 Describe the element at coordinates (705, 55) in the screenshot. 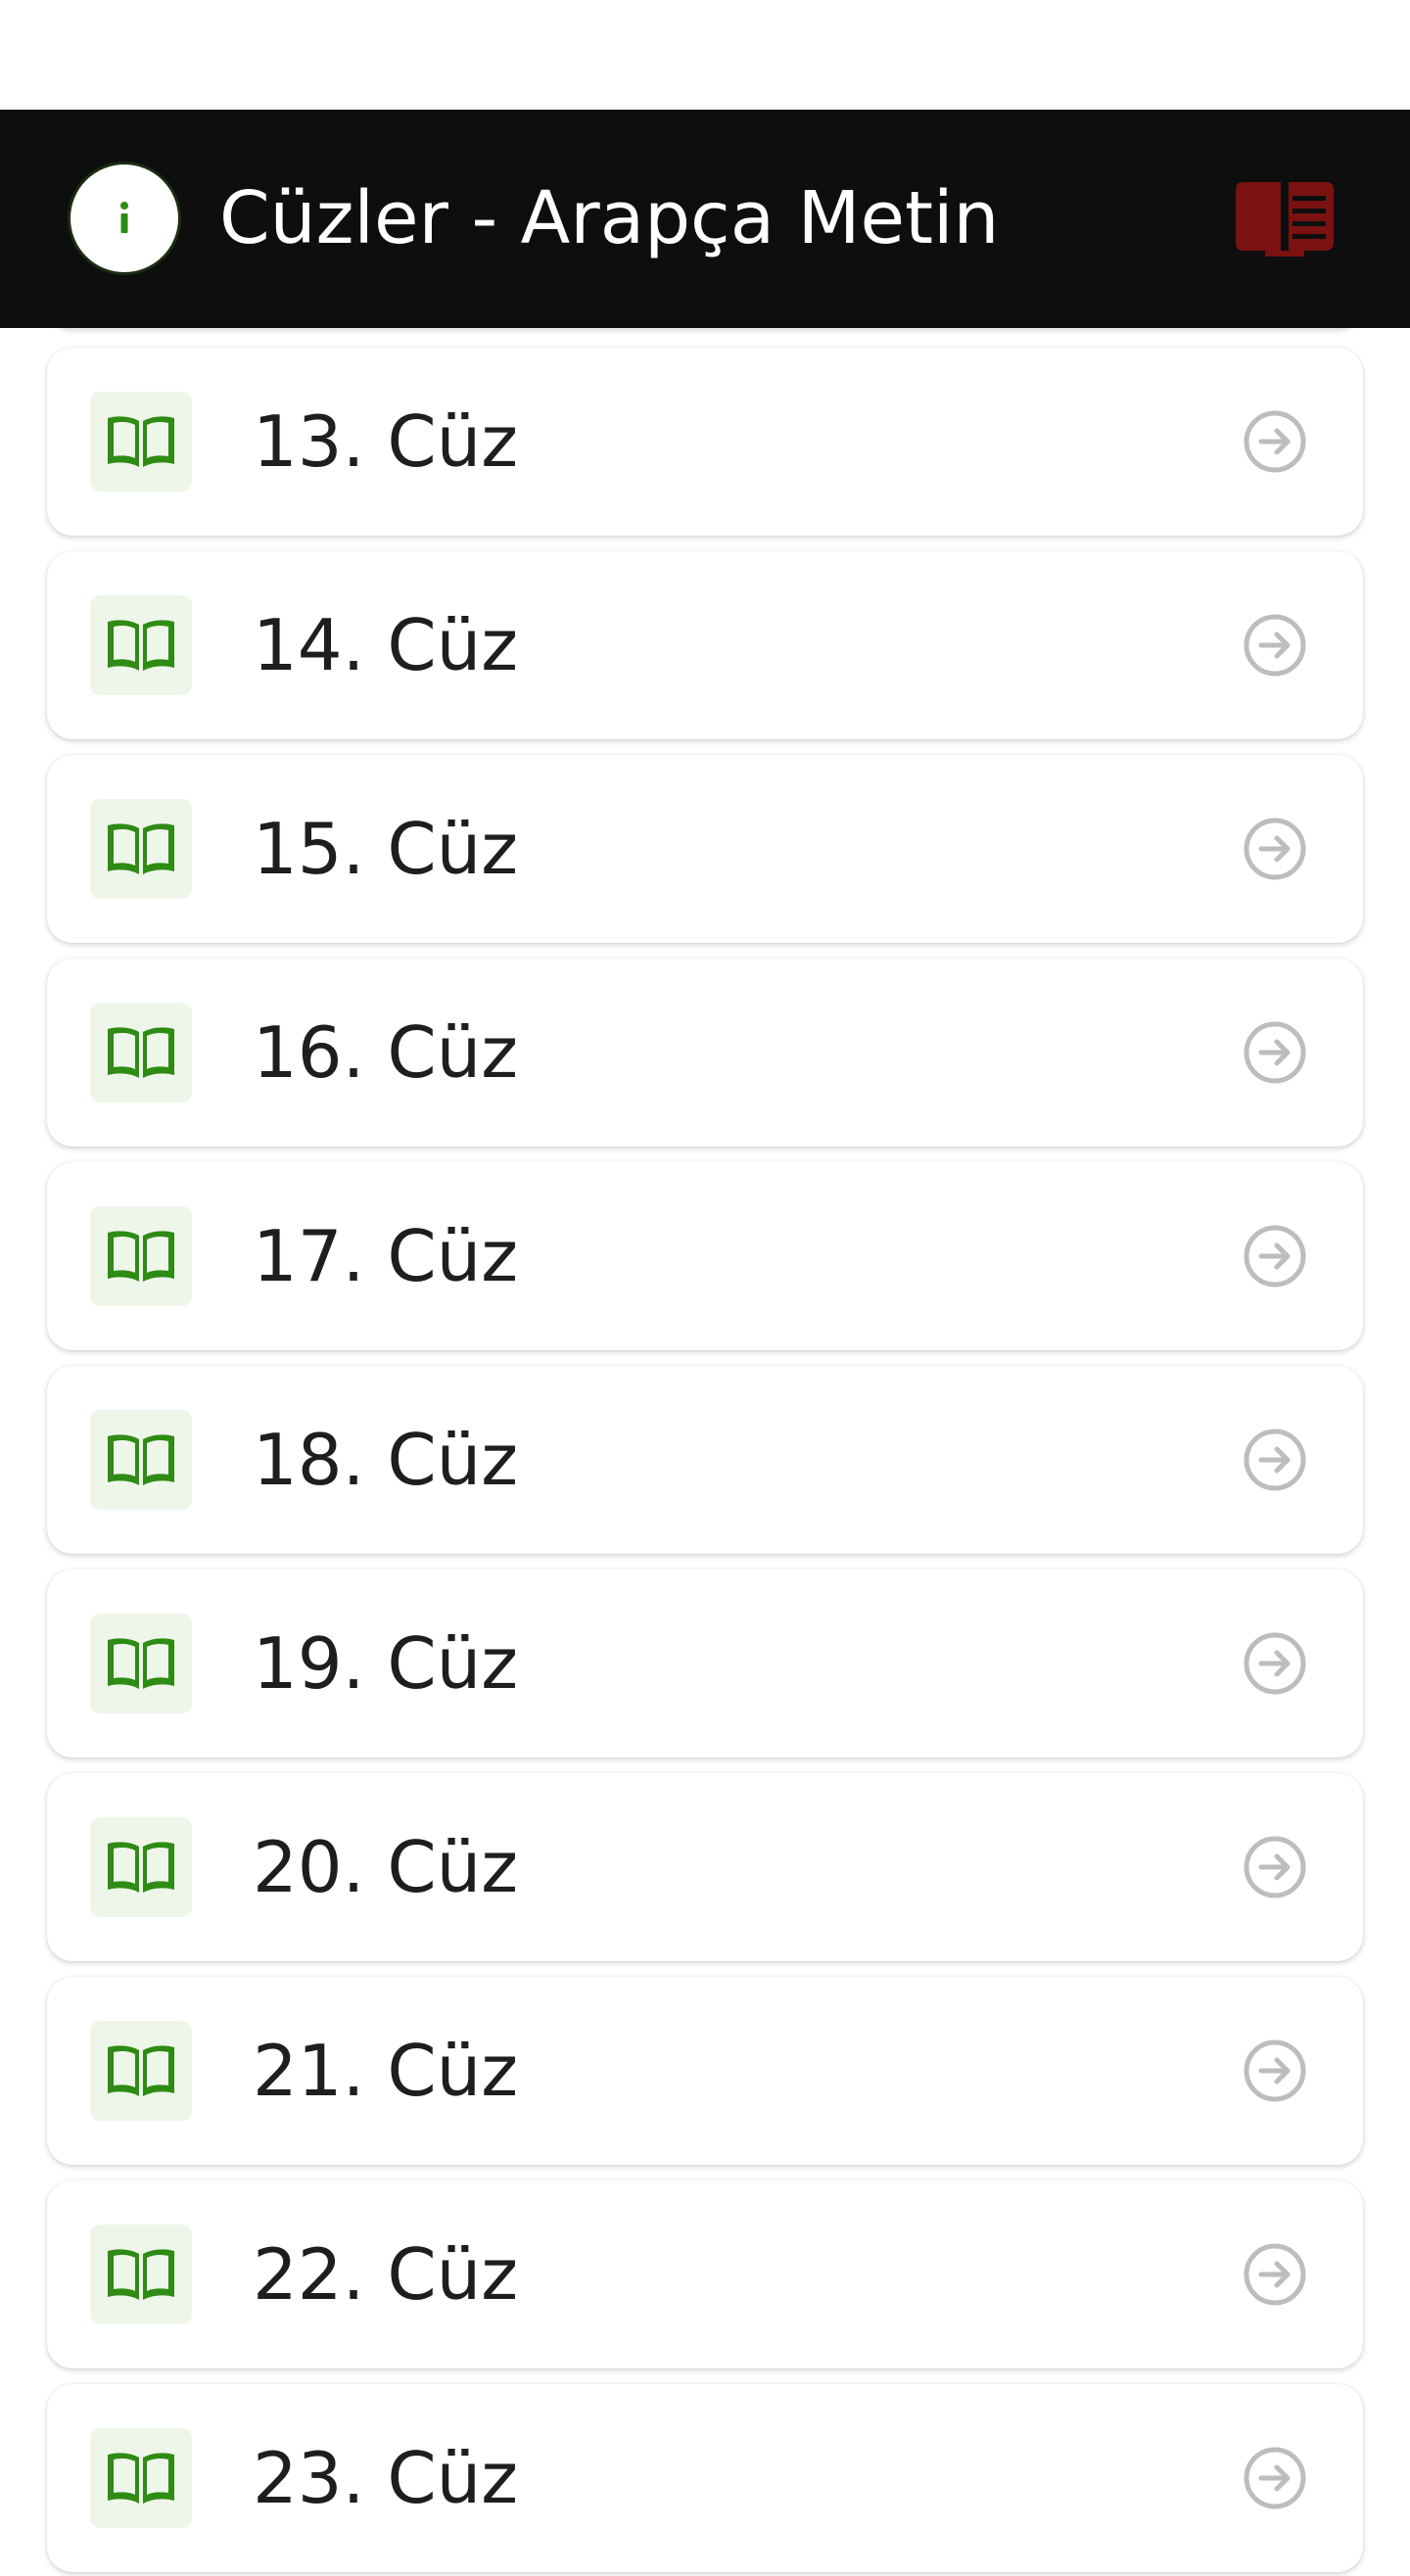

I see `status-bar` at that location.